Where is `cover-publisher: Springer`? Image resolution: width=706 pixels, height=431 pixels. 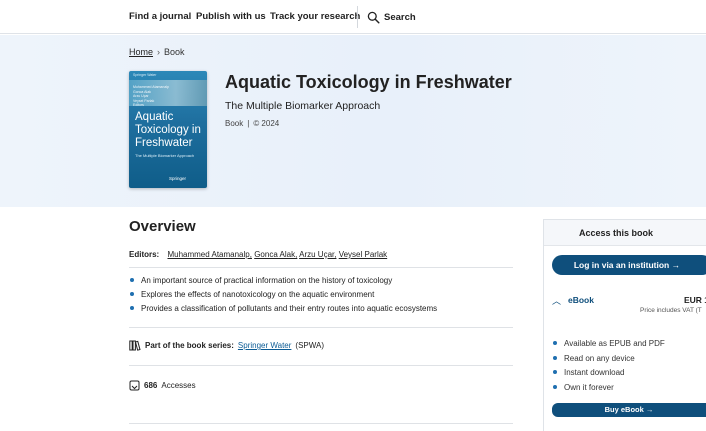
cover-publisher: Springer is located at coordinates (178, 178).